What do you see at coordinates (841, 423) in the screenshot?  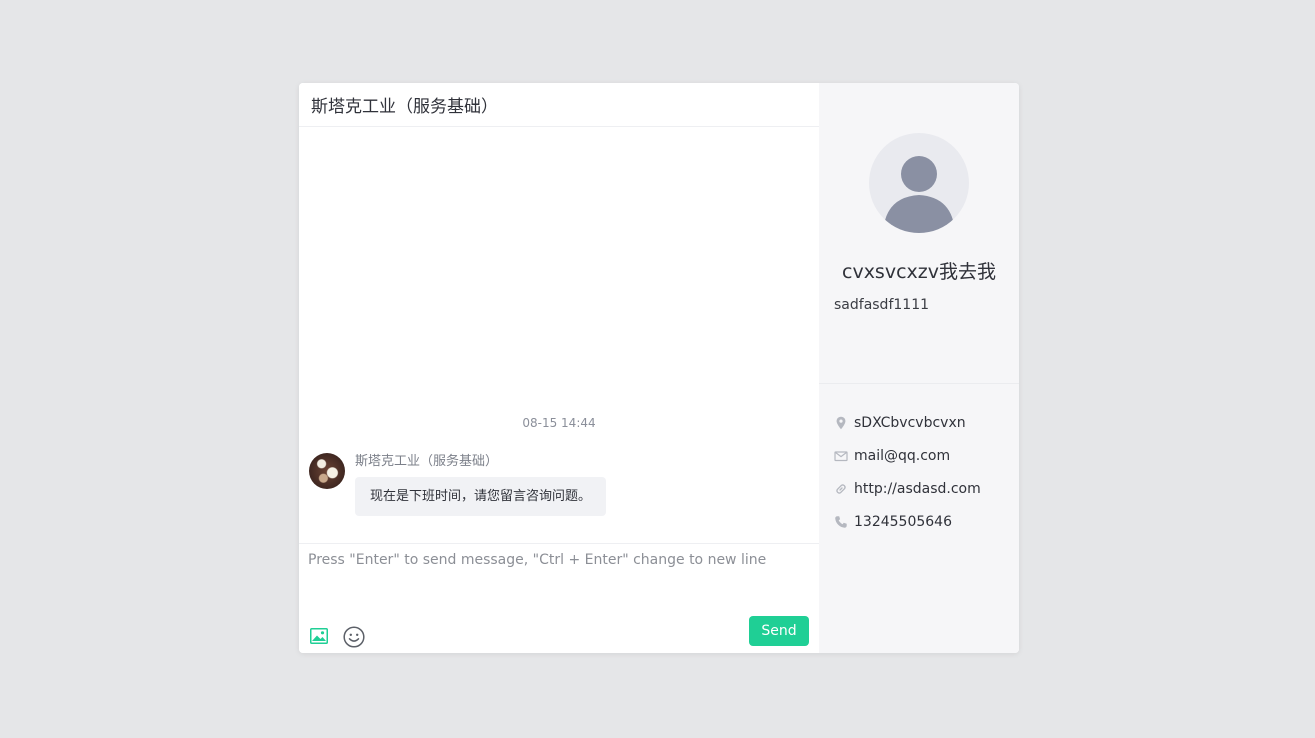 I see `location-pin-icon` at bounding box center [841, 423].